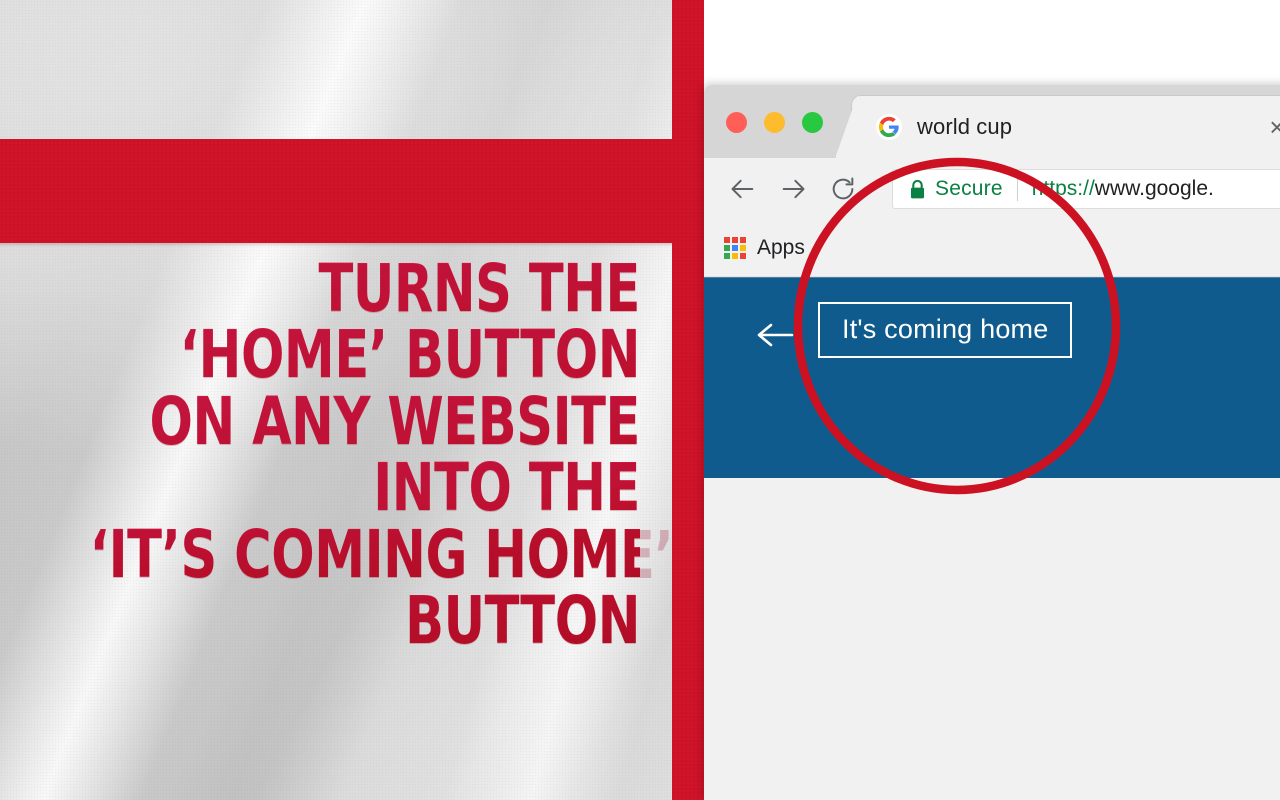 This screenshot has width=1280, height=800. I want to click on browser-tab: world cup ×, so click(1058, 127).